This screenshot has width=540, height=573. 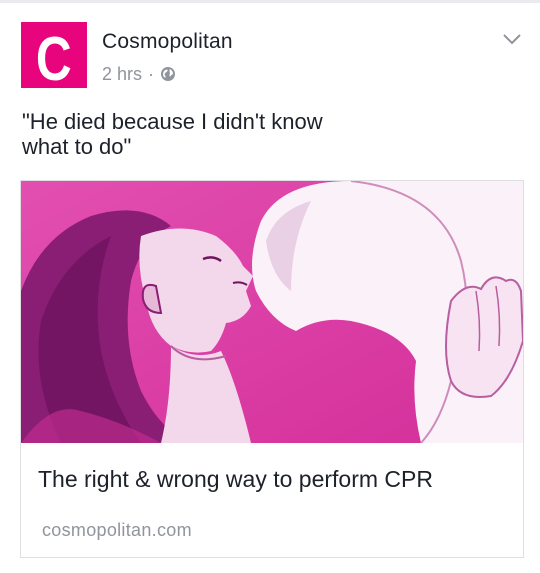 I want to click on post-meta: 2 hrs ·, so click(x=139, y=74).